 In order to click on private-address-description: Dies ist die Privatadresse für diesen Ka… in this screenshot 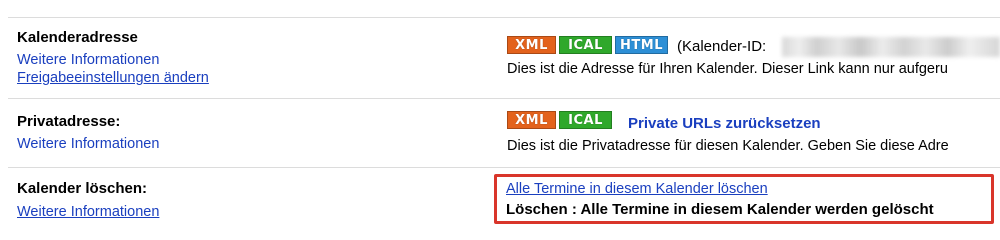, I will do `click(728, 146)`.